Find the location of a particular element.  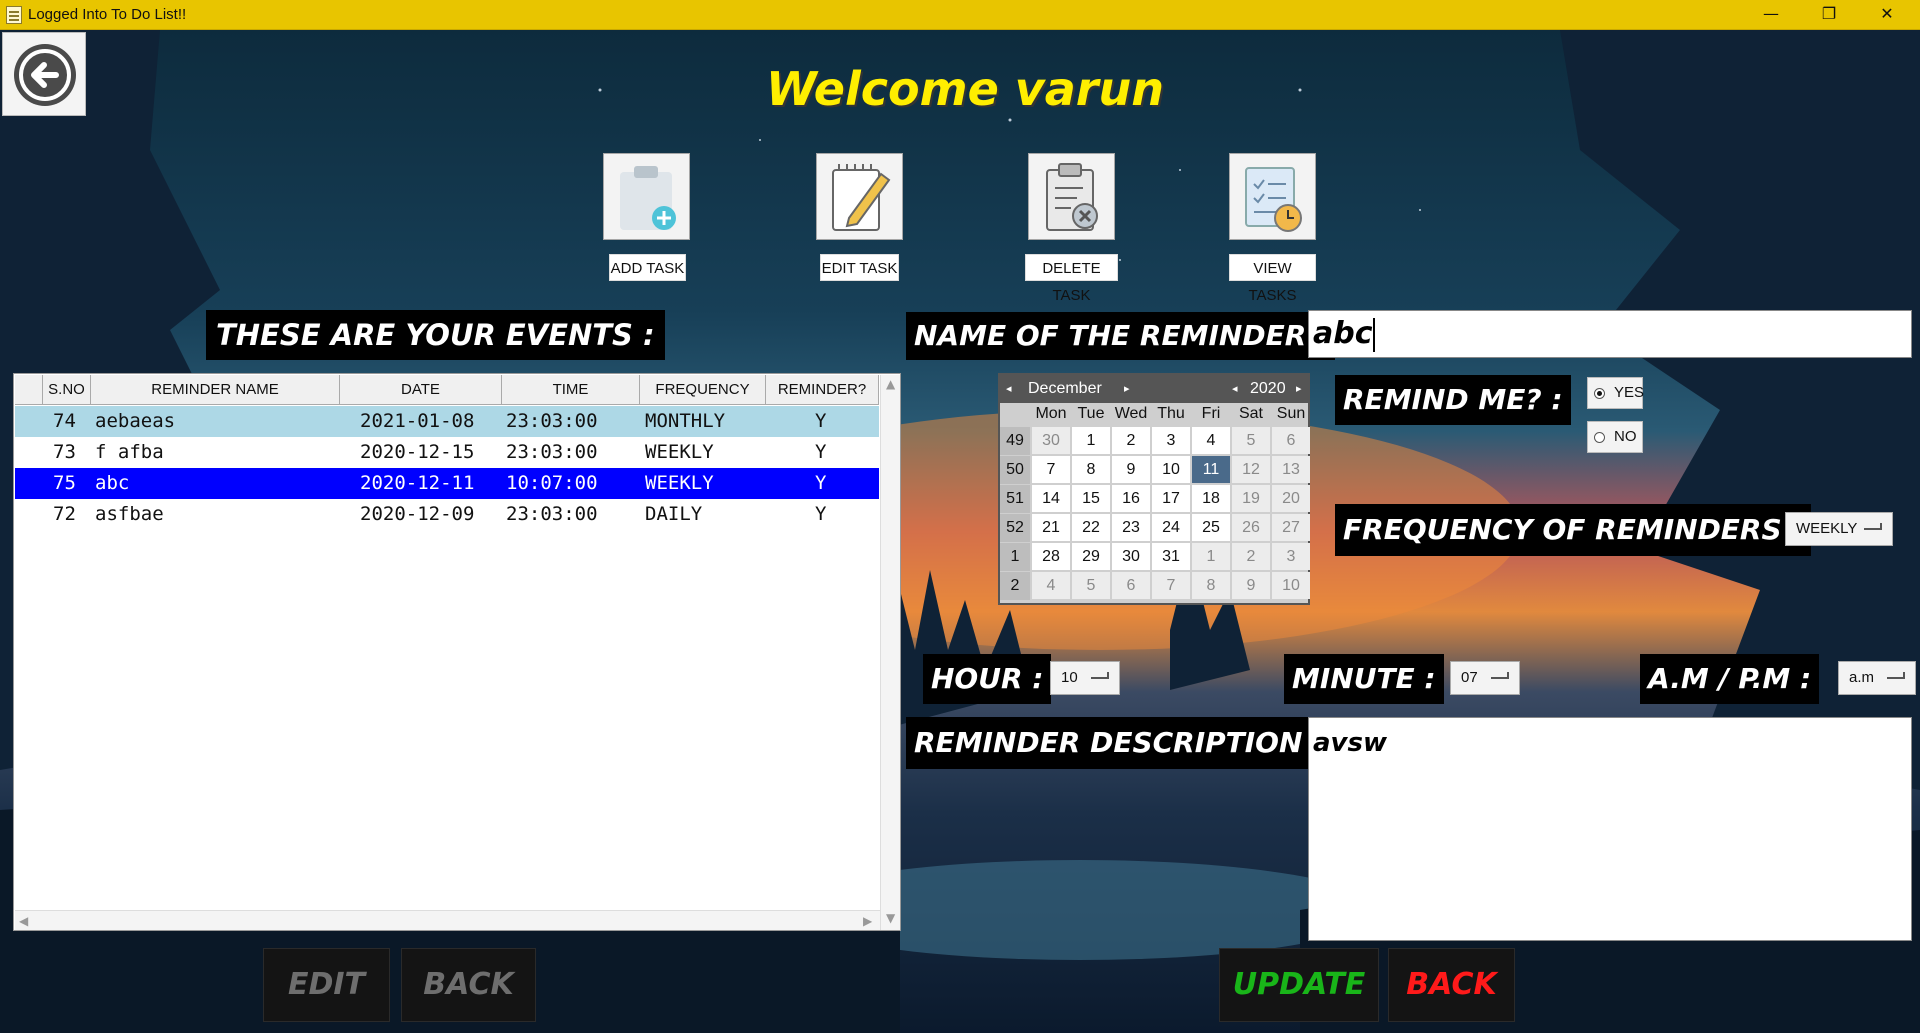

calendar-day: 31 is located at coordinates (1171, 556).